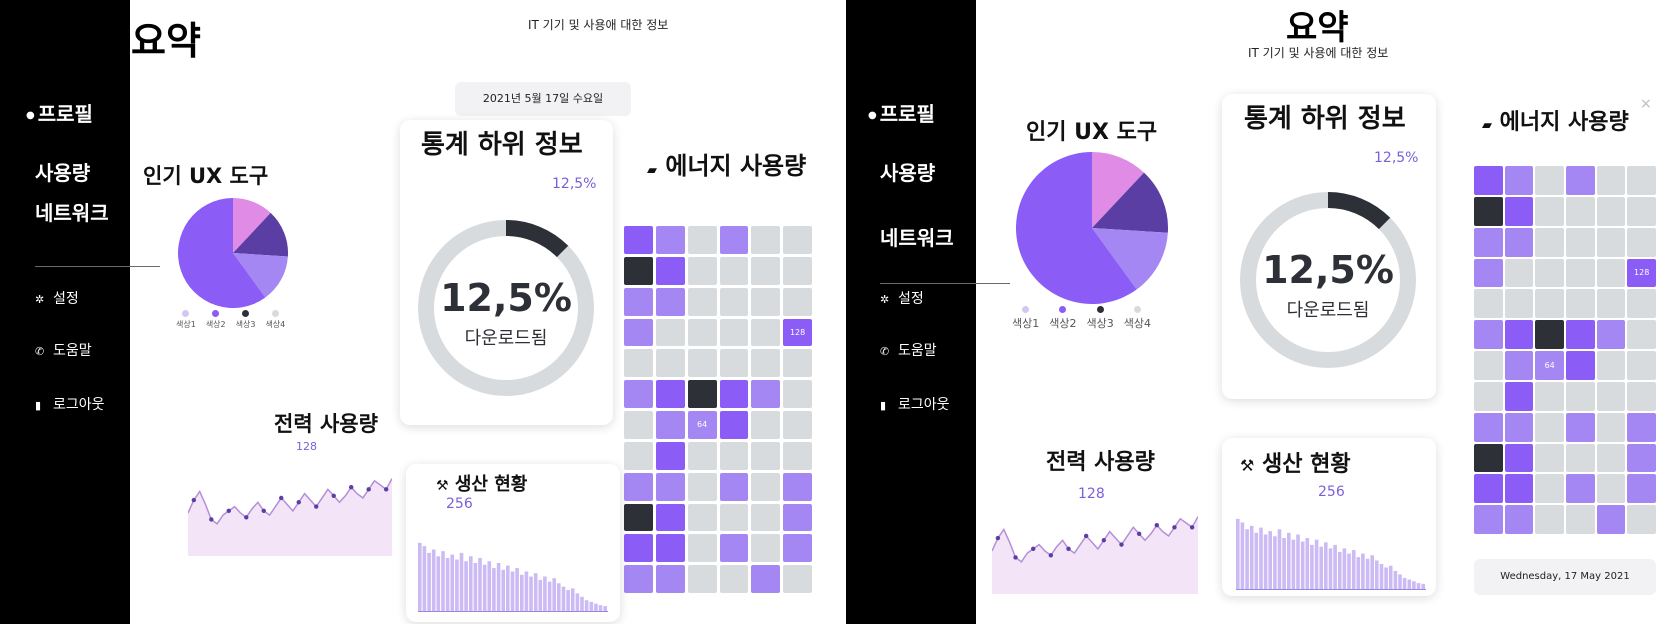  Describe the element at coordinates (233, 253) in the screenshot. I see `ux-tools-pie-a` at that location.